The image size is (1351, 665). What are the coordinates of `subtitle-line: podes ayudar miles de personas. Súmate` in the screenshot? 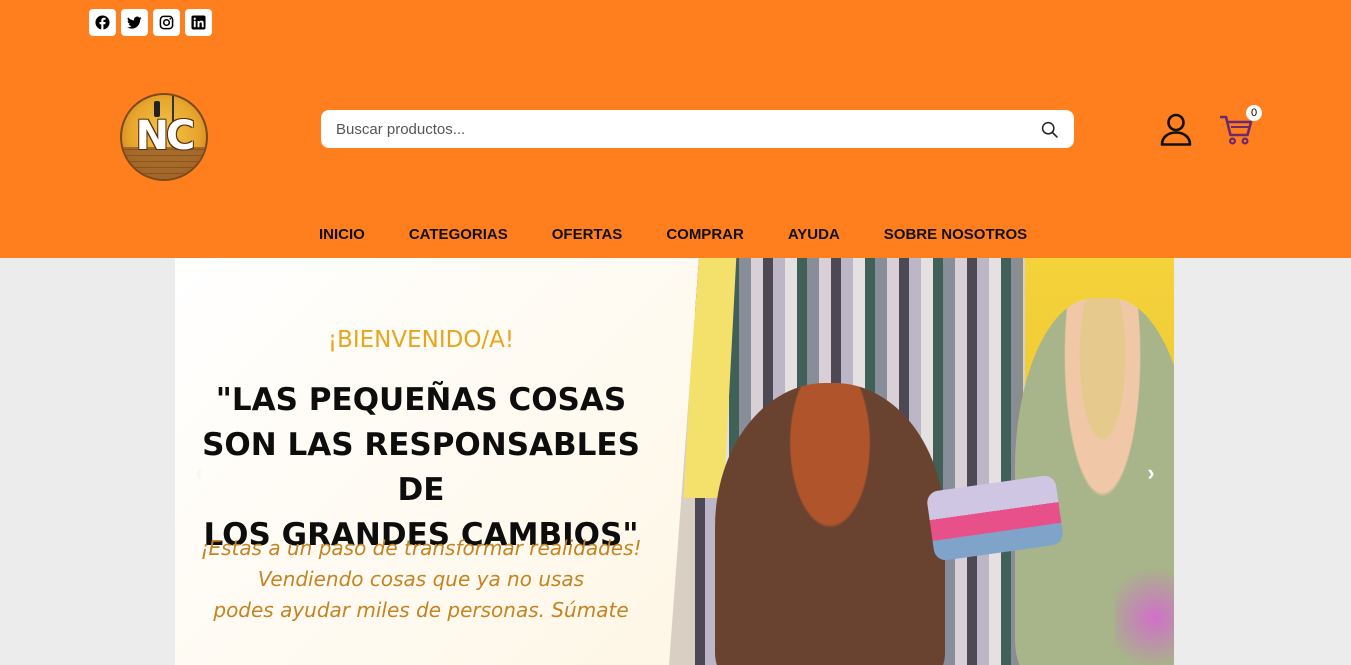 It's located at (421, 610).